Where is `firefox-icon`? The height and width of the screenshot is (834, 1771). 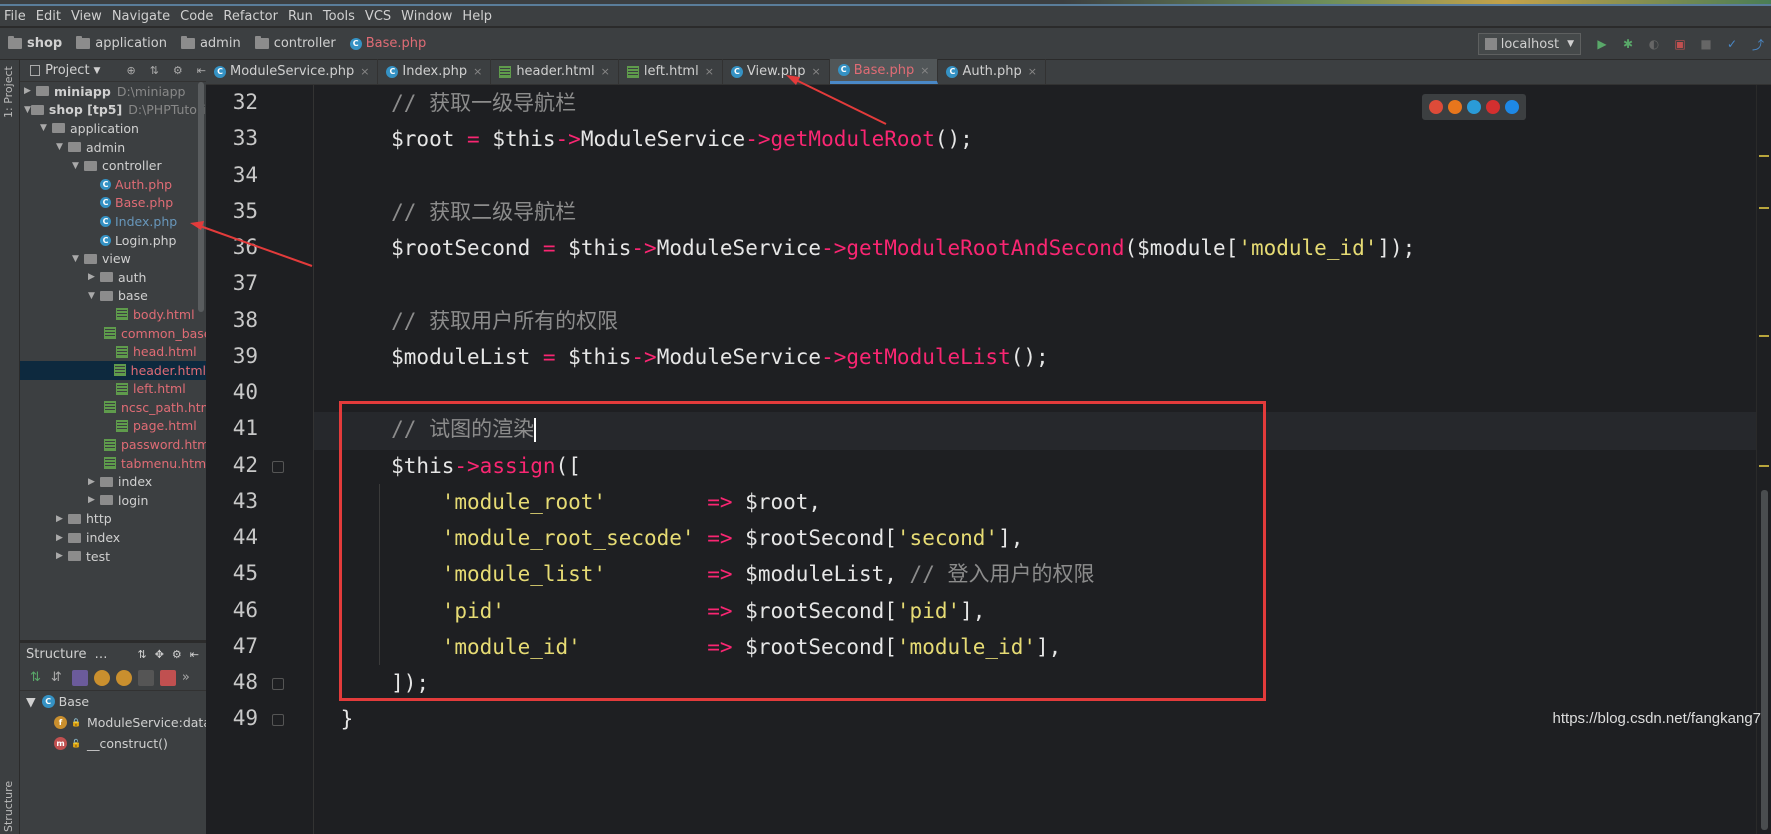 firefox-icon is located at coordinates (1454, 107).